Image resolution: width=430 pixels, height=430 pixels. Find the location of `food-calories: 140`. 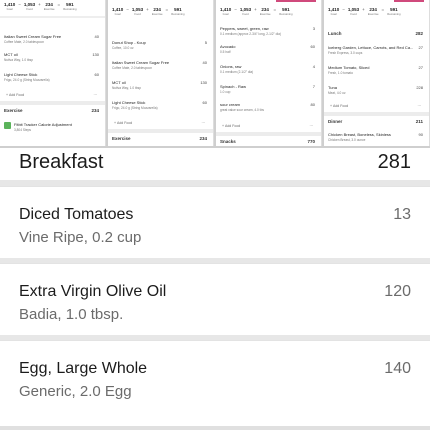

food-calories: 140 is located at coordinates (397, 368).